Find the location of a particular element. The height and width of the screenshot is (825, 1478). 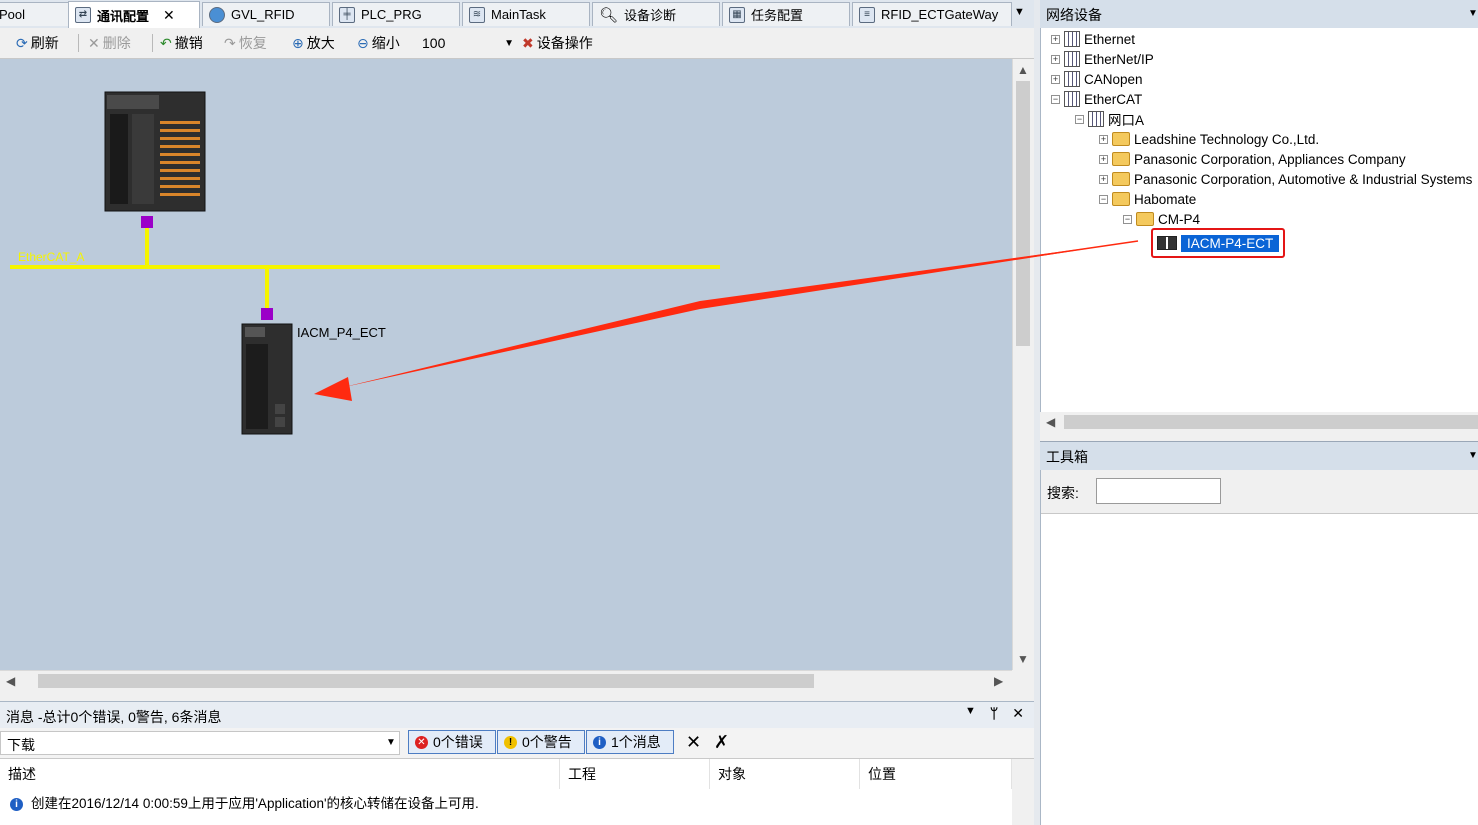

close-tab-icon: ✕ is located at coordinates (169, 15).